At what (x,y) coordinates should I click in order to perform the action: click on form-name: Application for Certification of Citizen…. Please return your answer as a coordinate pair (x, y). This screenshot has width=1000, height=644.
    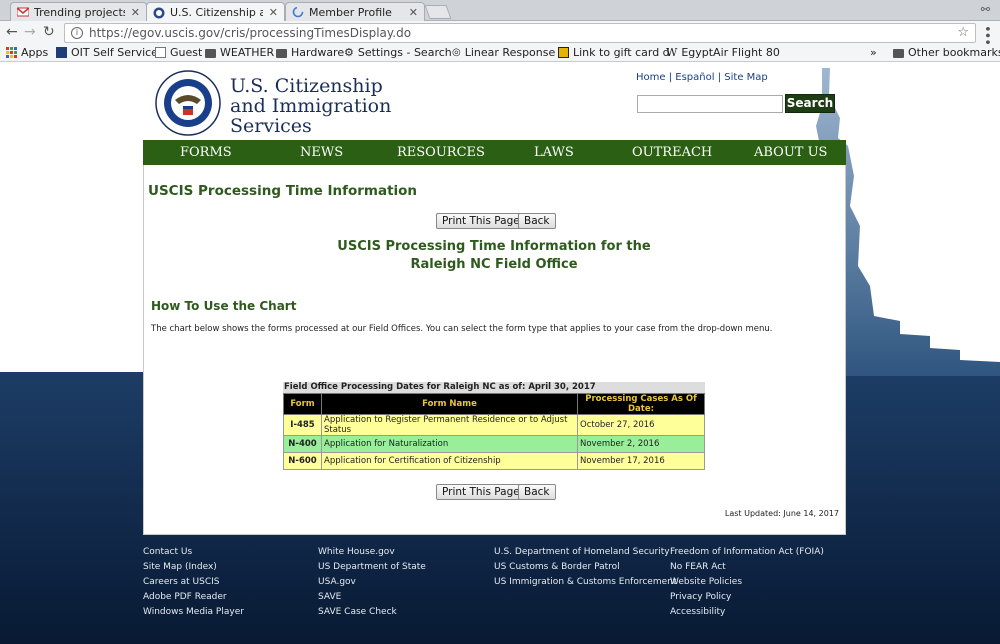
    Looking at the image, I should click on (449, 461).